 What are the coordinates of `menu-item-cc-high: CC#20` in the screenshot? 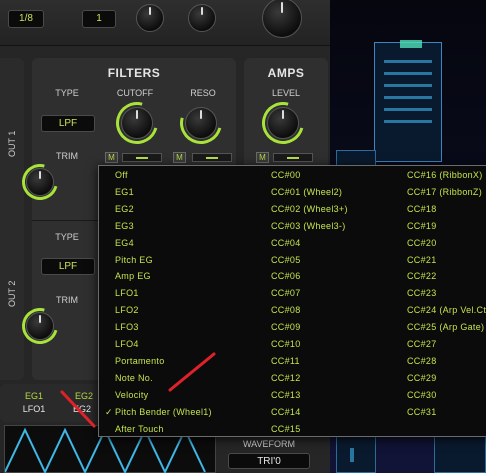 It's located at (422, 243).